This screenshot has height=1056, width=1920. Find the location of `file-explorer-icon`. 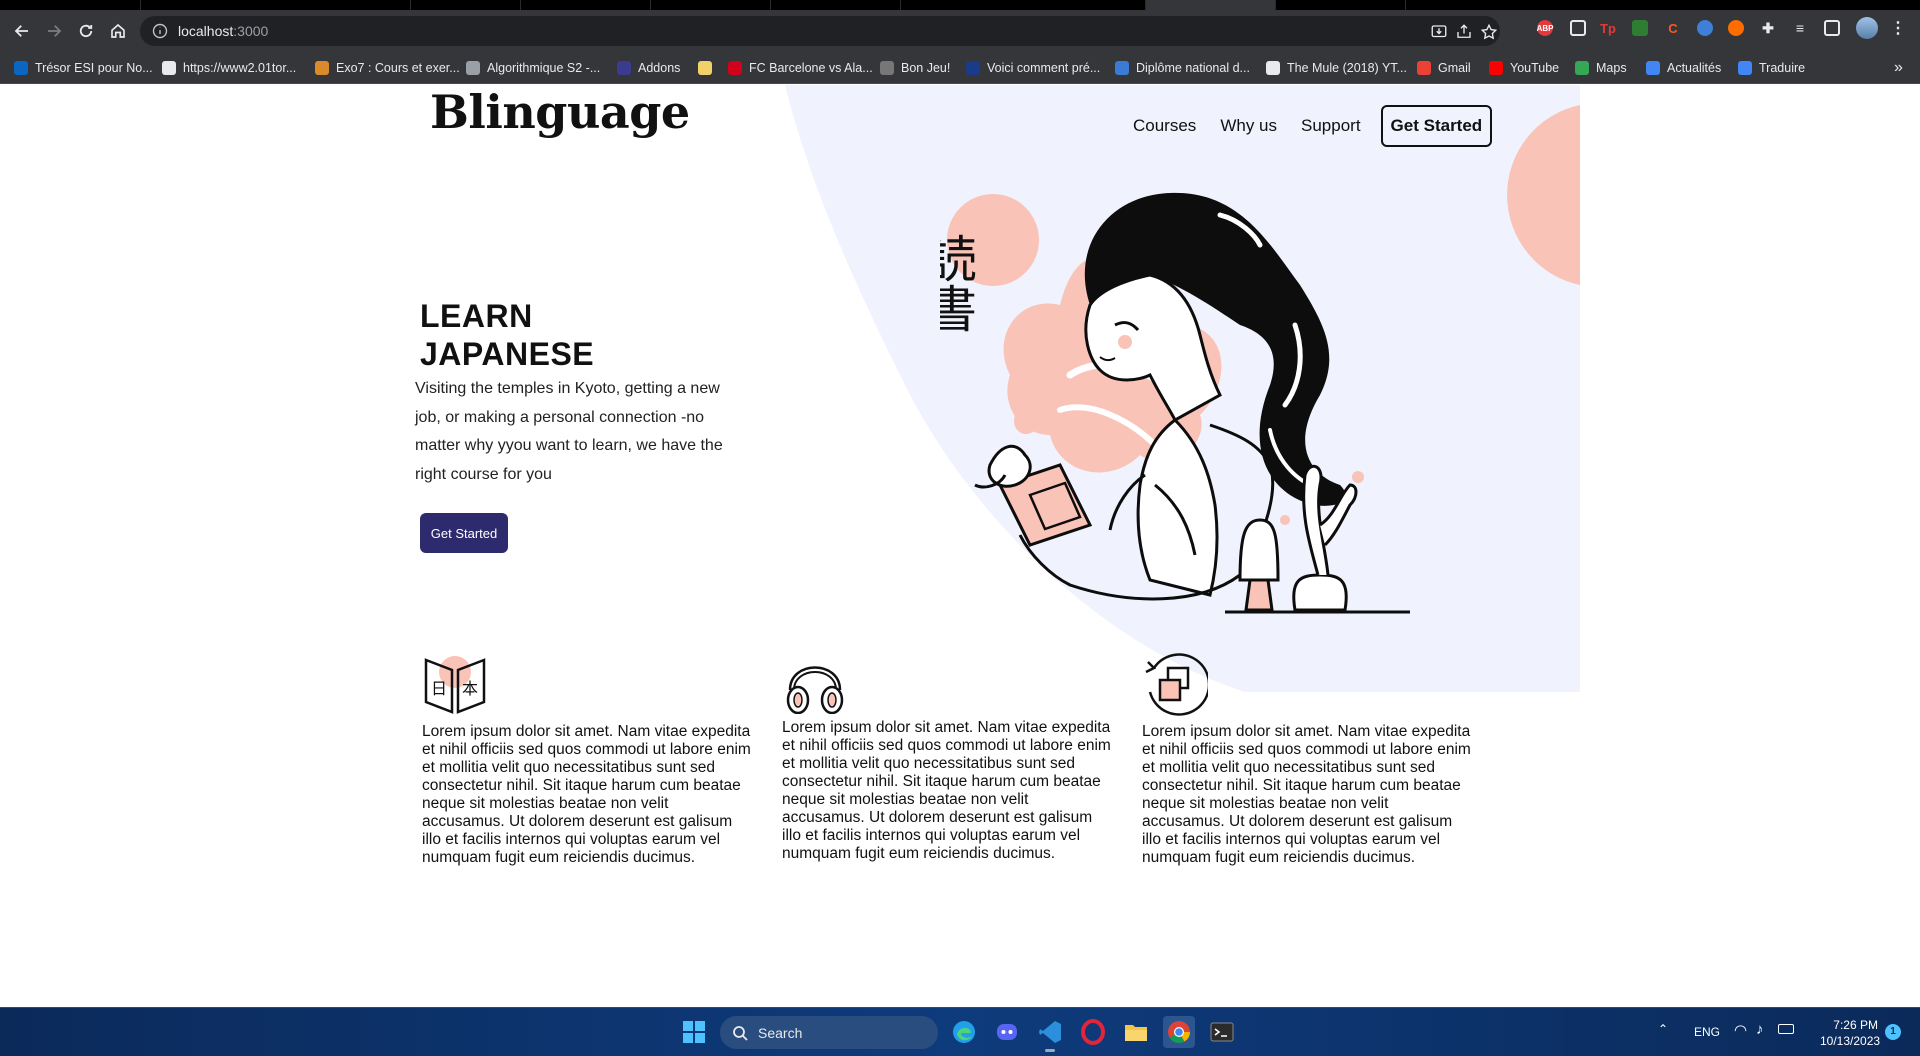

file-explorer-icon is located at coordinates (1136, 1032).